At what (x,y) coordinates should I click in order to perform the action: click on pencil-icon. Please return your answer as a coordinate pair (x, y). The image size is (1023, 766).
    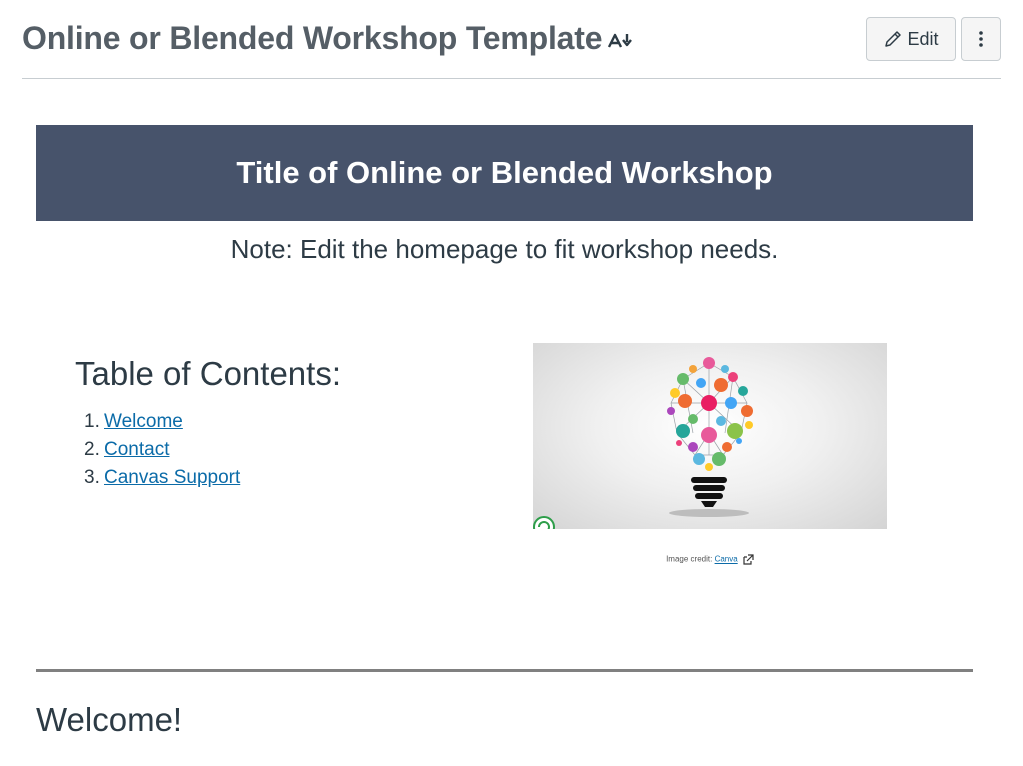
    Looking at the image, I should click on (893, 39).